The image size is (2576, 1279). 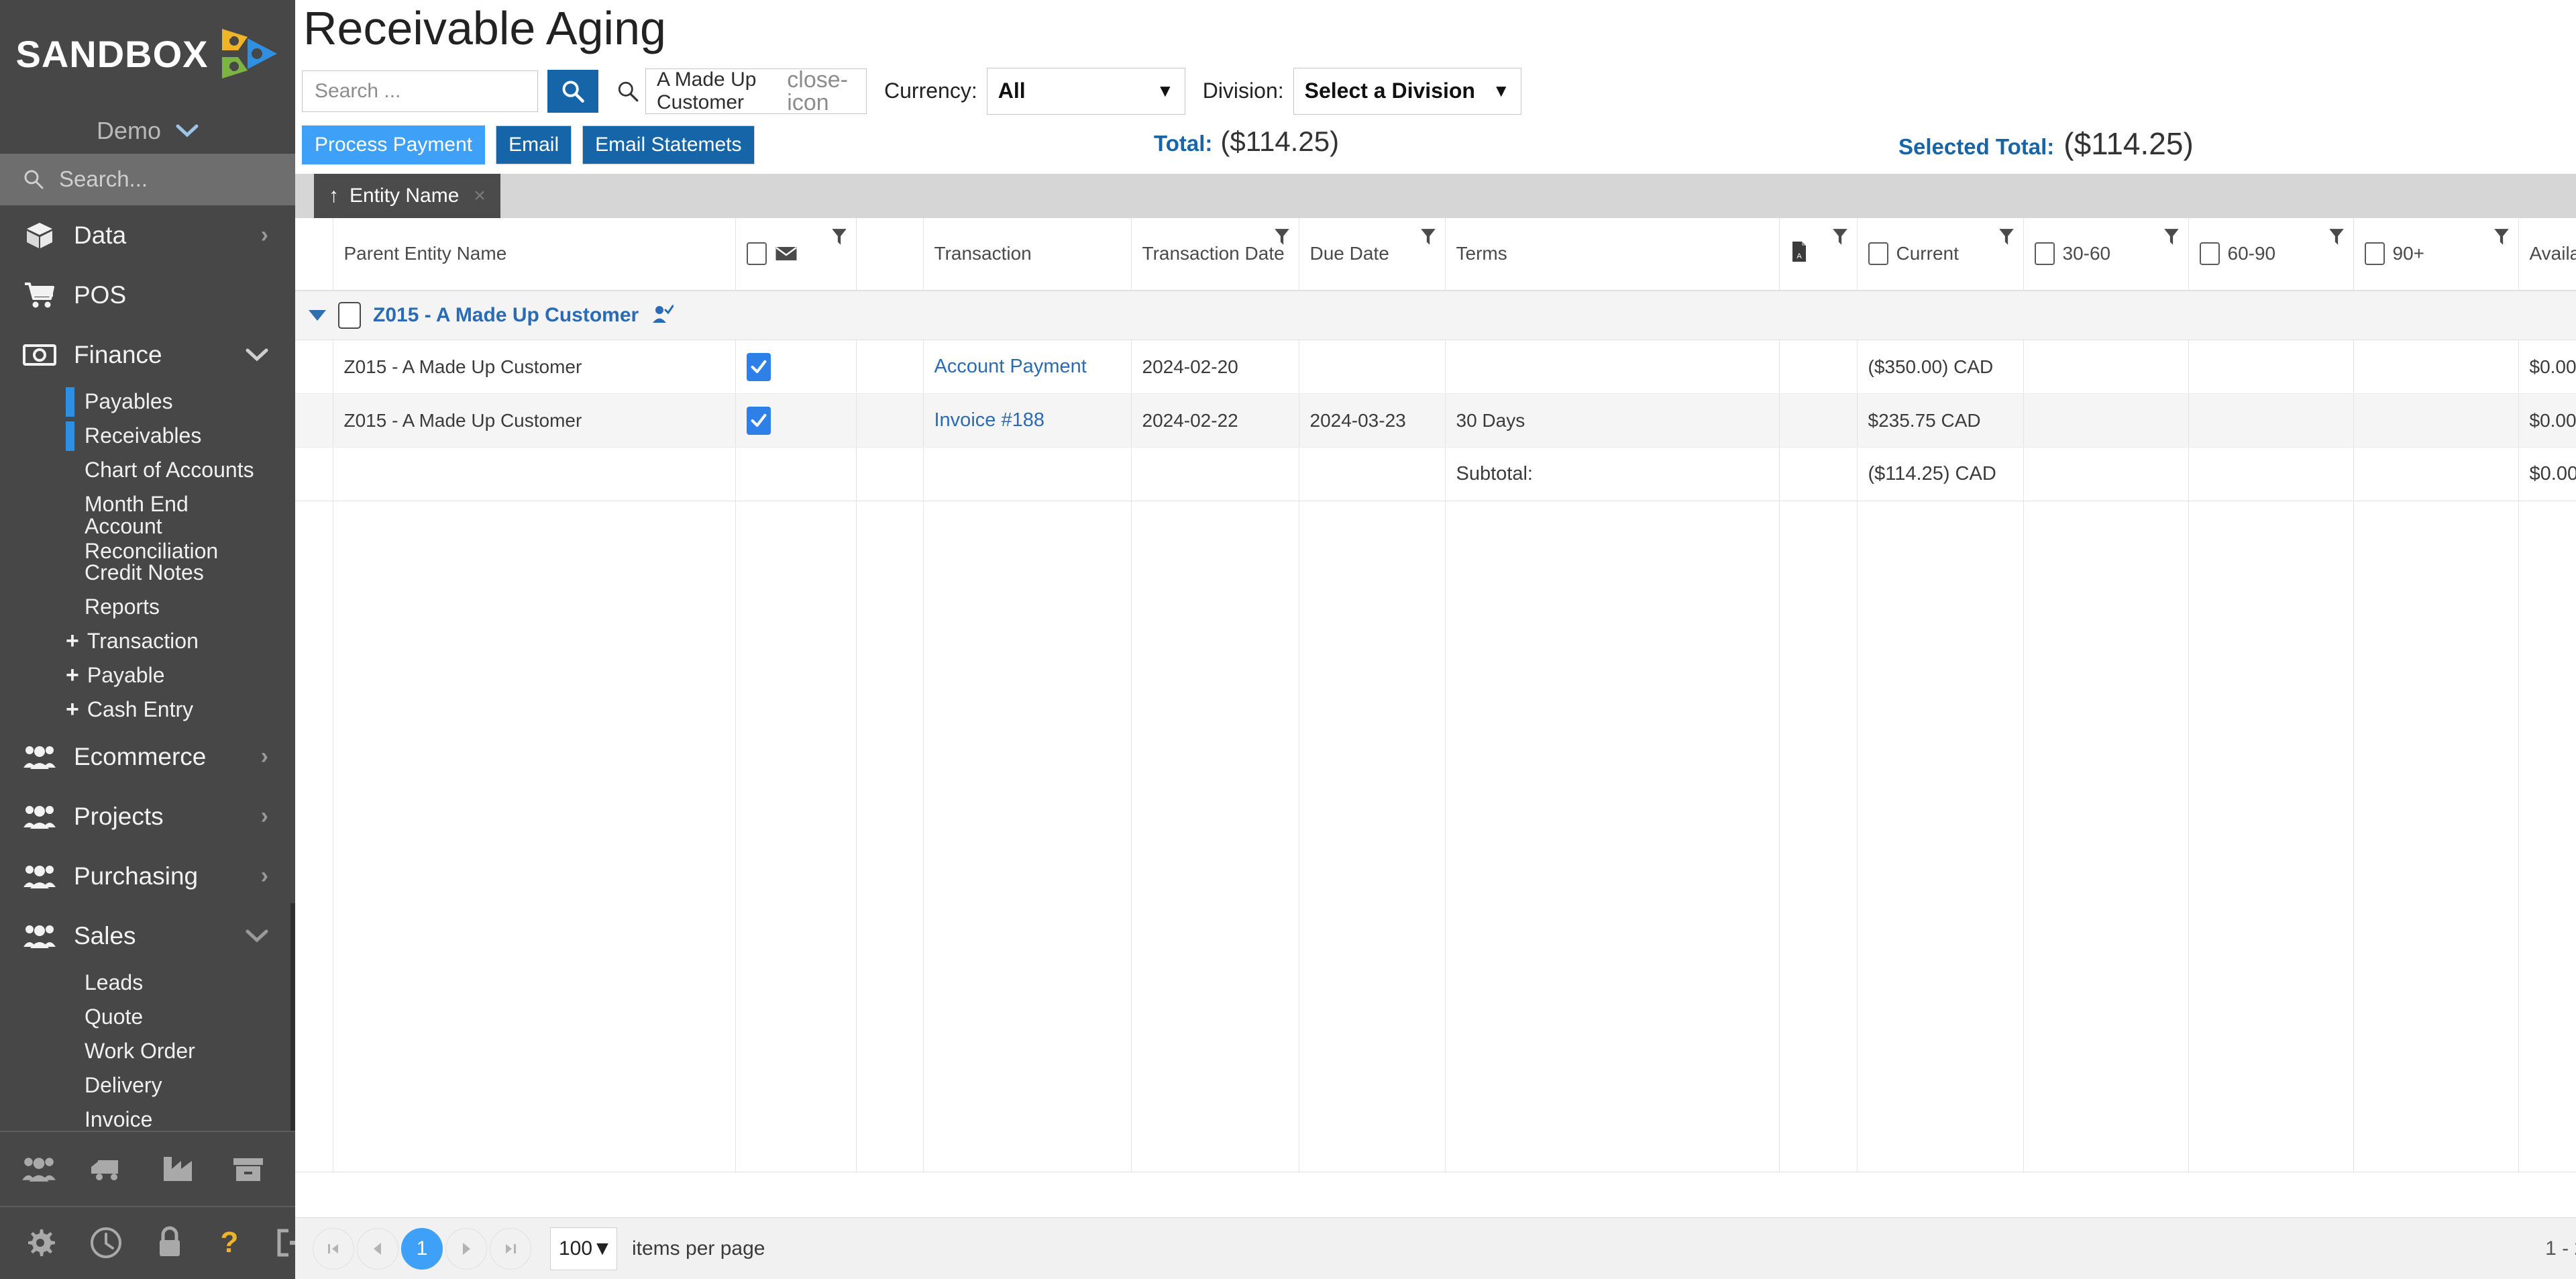 I want to click on col-available-discount: Available Discount, so click(x=2547, y=254).